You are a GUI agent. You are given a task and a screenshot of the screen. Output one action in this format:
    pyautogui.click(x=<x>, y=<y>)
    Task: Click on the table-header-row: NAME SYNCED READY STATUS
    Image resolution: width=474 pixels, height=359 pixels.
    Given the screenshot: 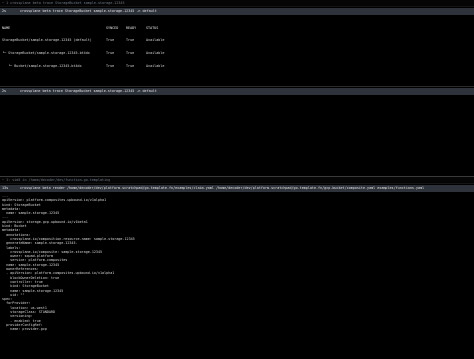 What is the action you would take?
    pyautogui.click(x=237, y=28)
    